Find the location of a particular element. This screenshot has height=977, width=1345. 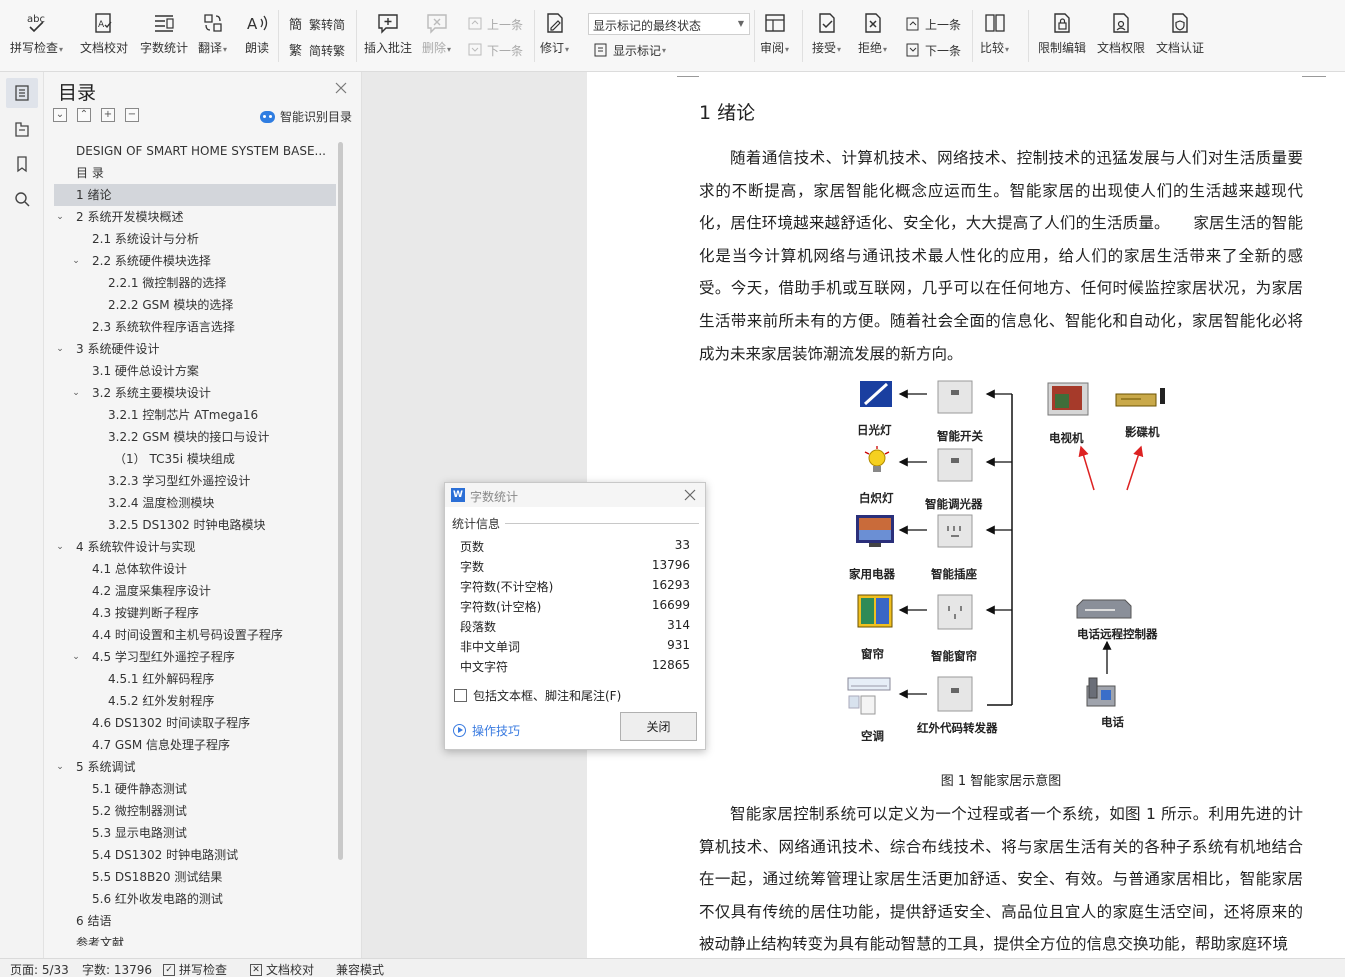

stats-row: 字符数(计空格) 16699 is located at coordinates (575, 605).